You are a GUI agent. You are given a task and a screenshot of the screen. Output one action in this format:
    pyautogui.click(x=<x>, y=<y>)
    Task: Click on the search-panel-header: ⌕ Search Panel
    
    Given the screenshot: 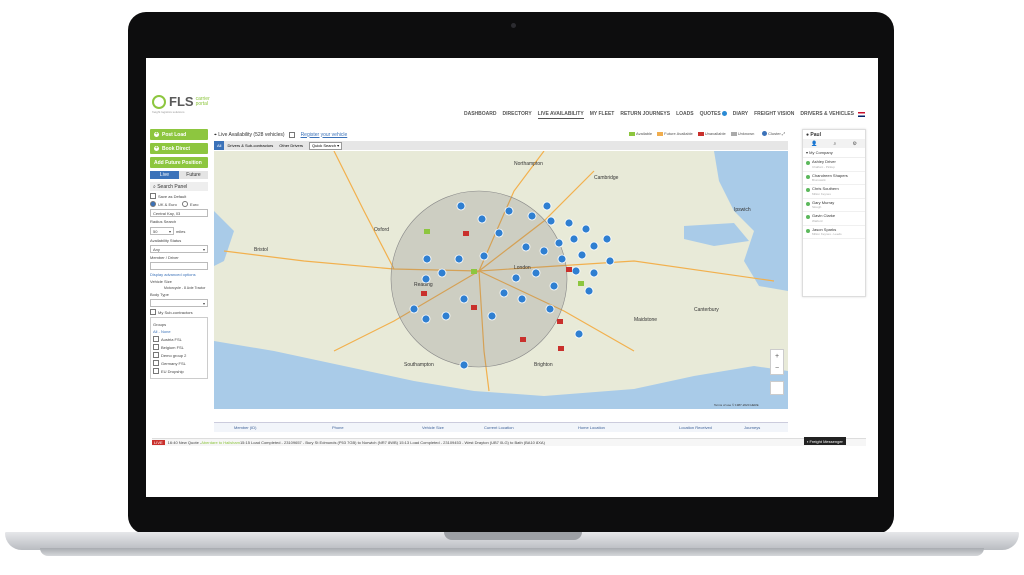 What is the action you would take?
    pyautogui.click(x=179, y=186)
    